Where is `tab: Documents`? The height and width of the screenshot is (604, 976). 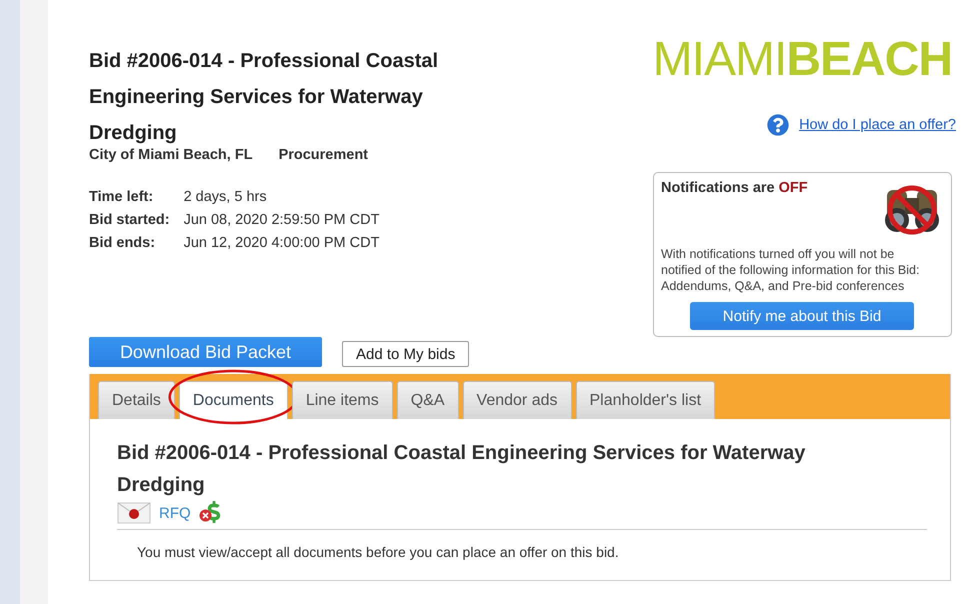
tab: Documents is located at coordinates (233, 400).